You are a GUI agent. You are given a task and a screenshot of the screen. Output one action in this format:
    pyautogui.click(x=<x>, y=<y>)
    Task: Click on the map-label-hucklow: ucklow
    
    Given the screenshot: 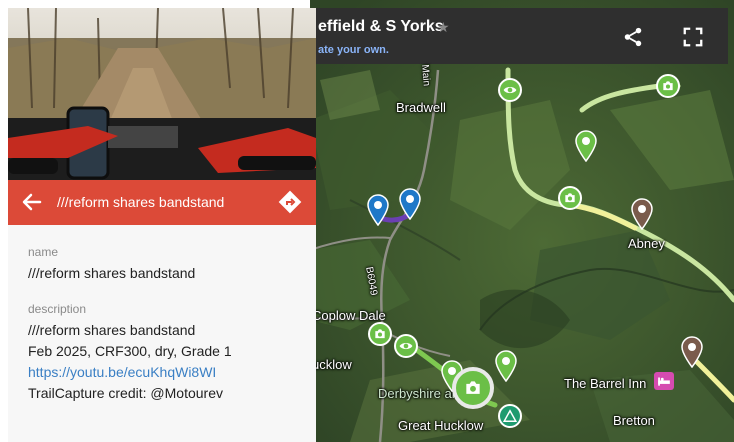 What is the action you would take?
    pyautogui.click(x=332, y=364)
    